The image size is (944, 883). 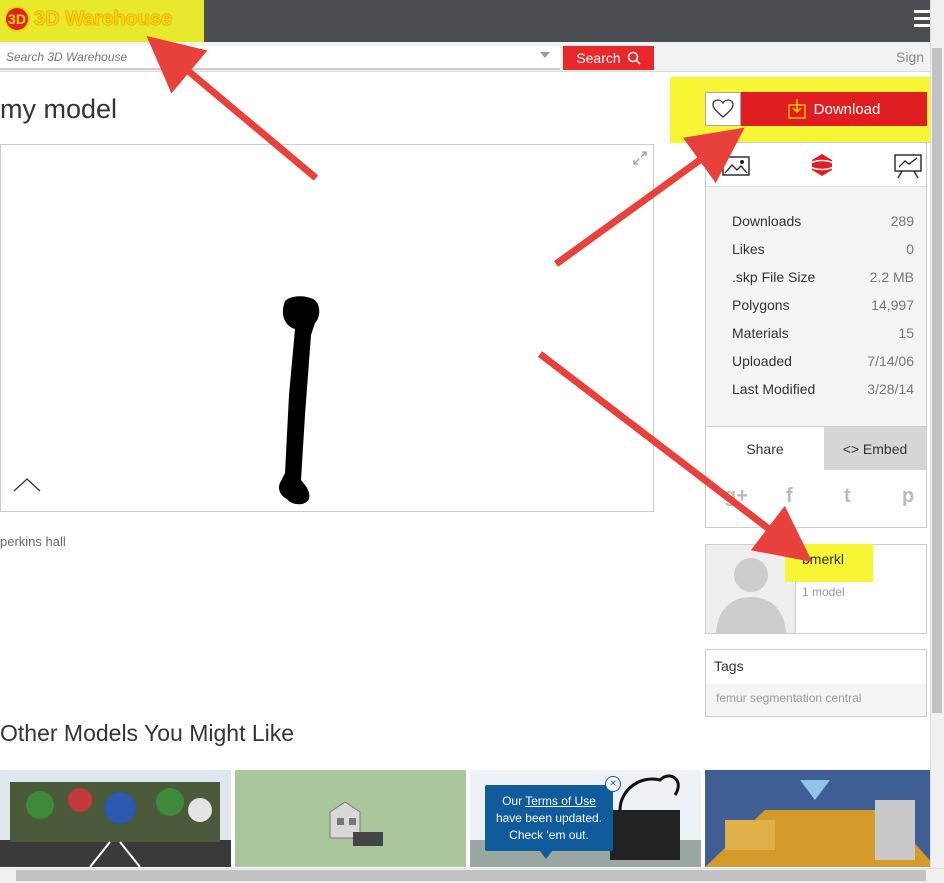 I want to click on terms-line-3: Check 'em out., so click(x=549, y=835).